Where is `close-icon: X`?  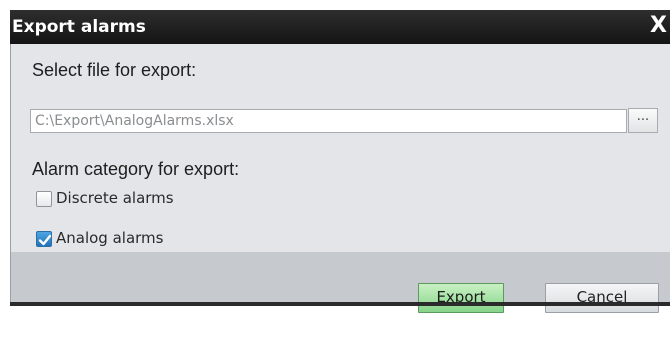 close-icon: X is located at coordinates (660, 26).